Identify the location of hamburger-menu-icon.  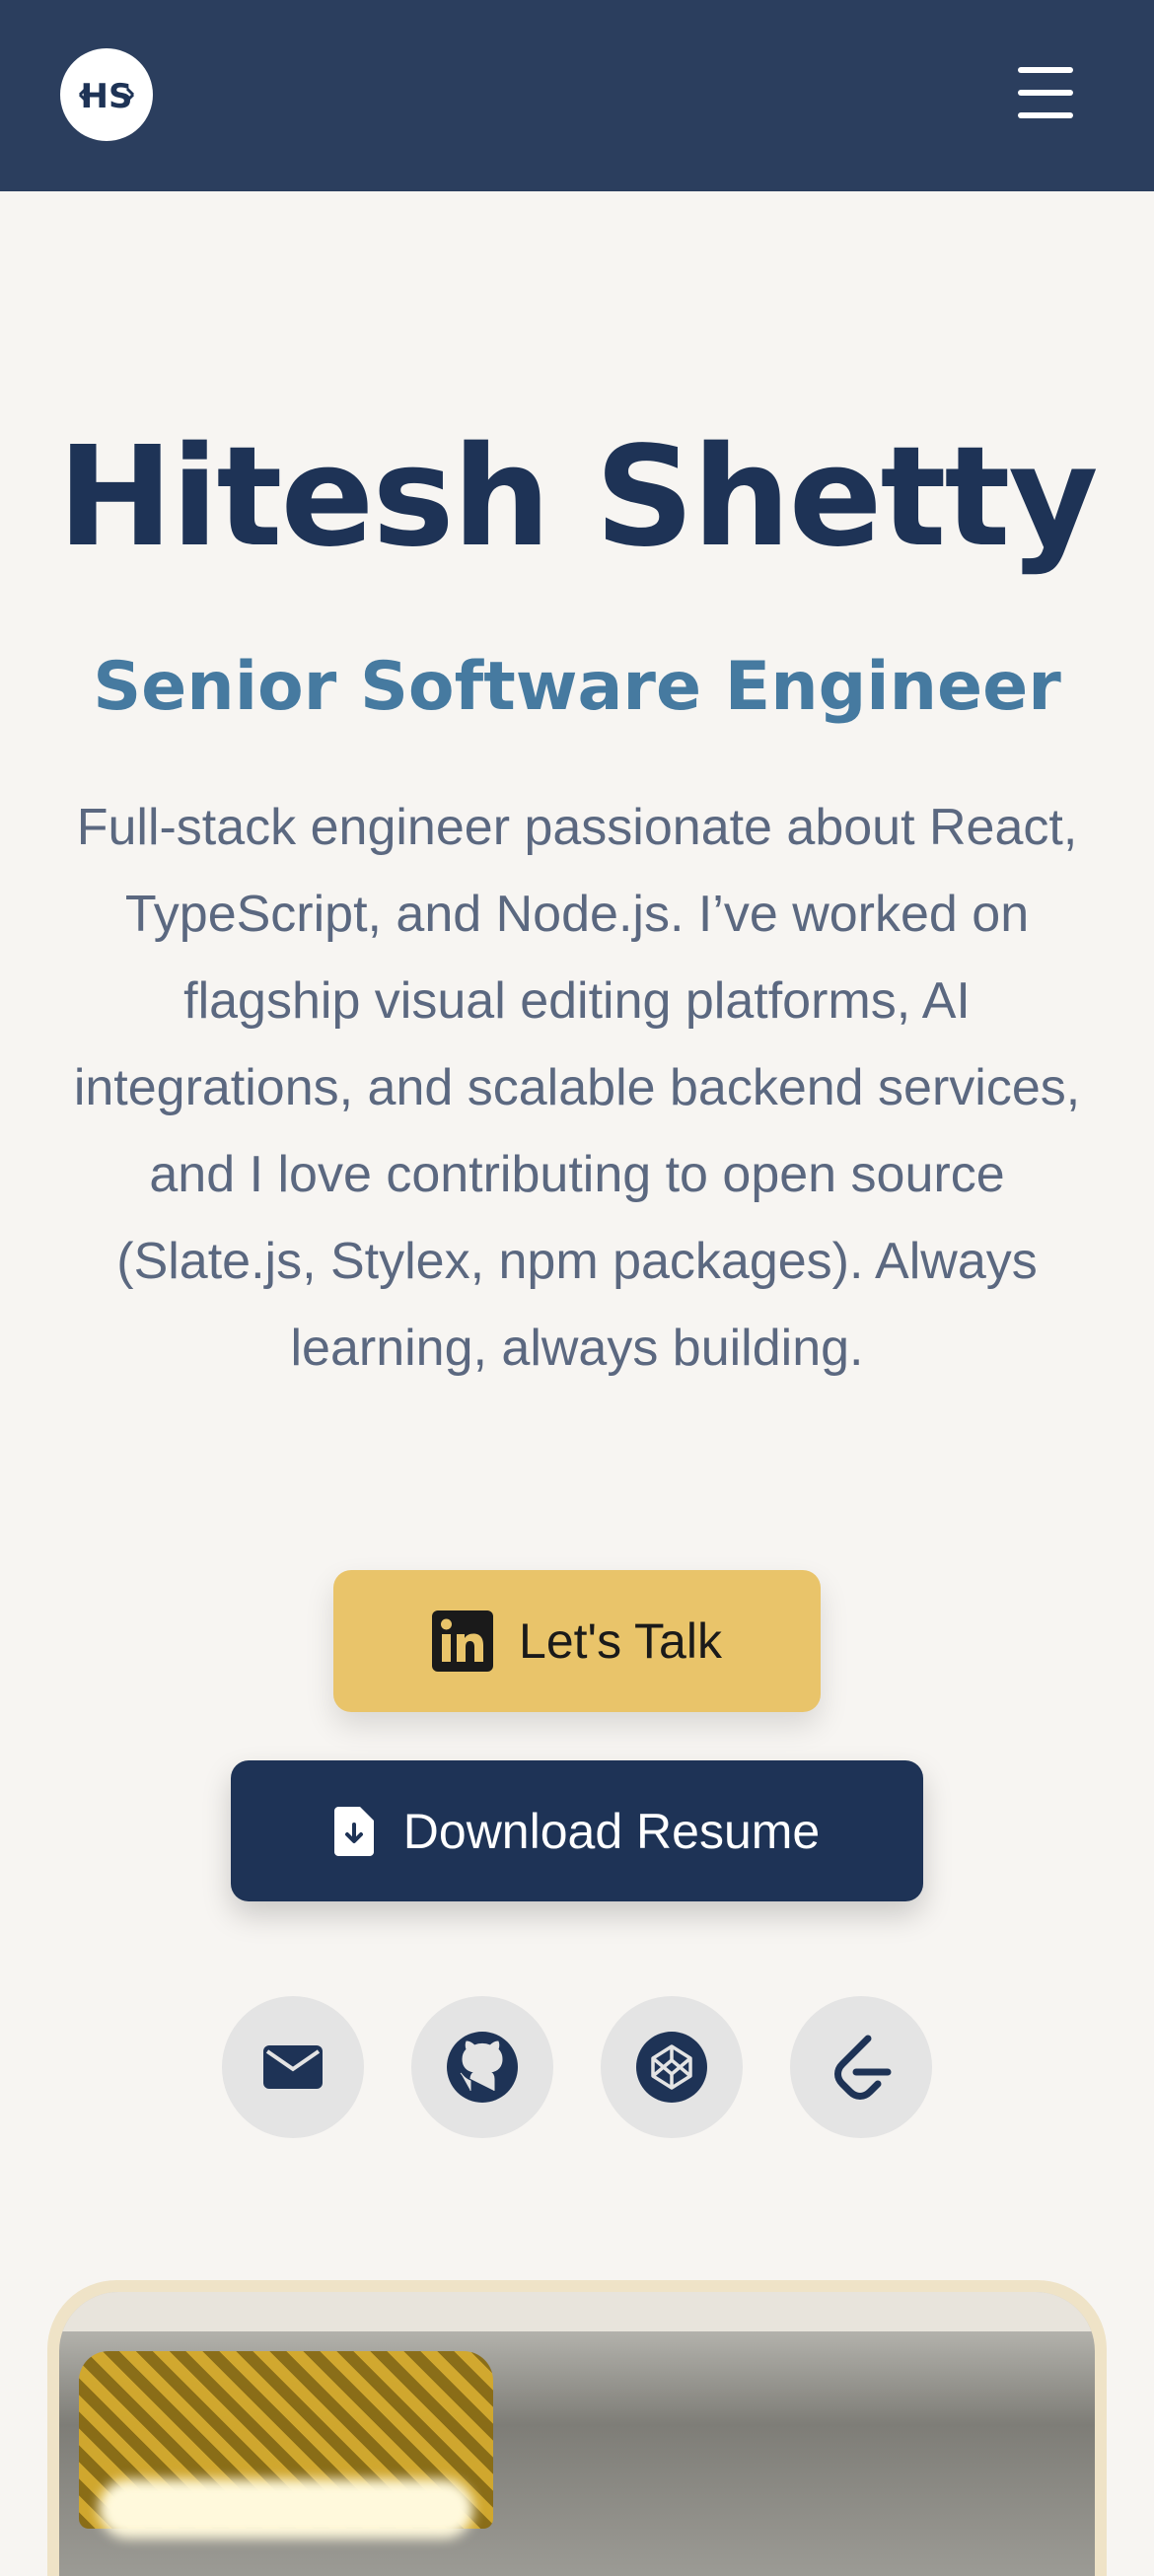
(1046, 92).